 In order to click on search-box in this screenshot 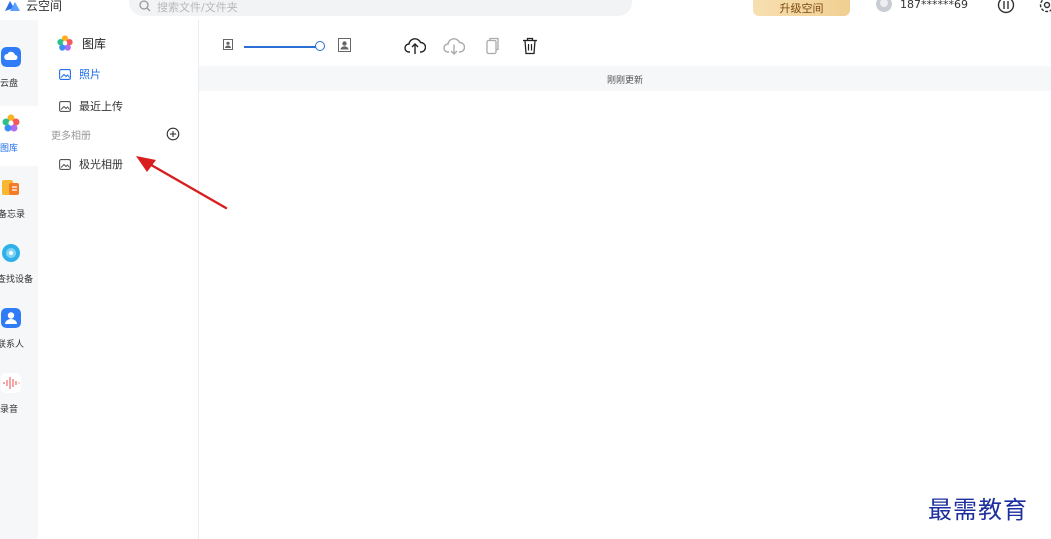, I will do `click(380, 8)`.